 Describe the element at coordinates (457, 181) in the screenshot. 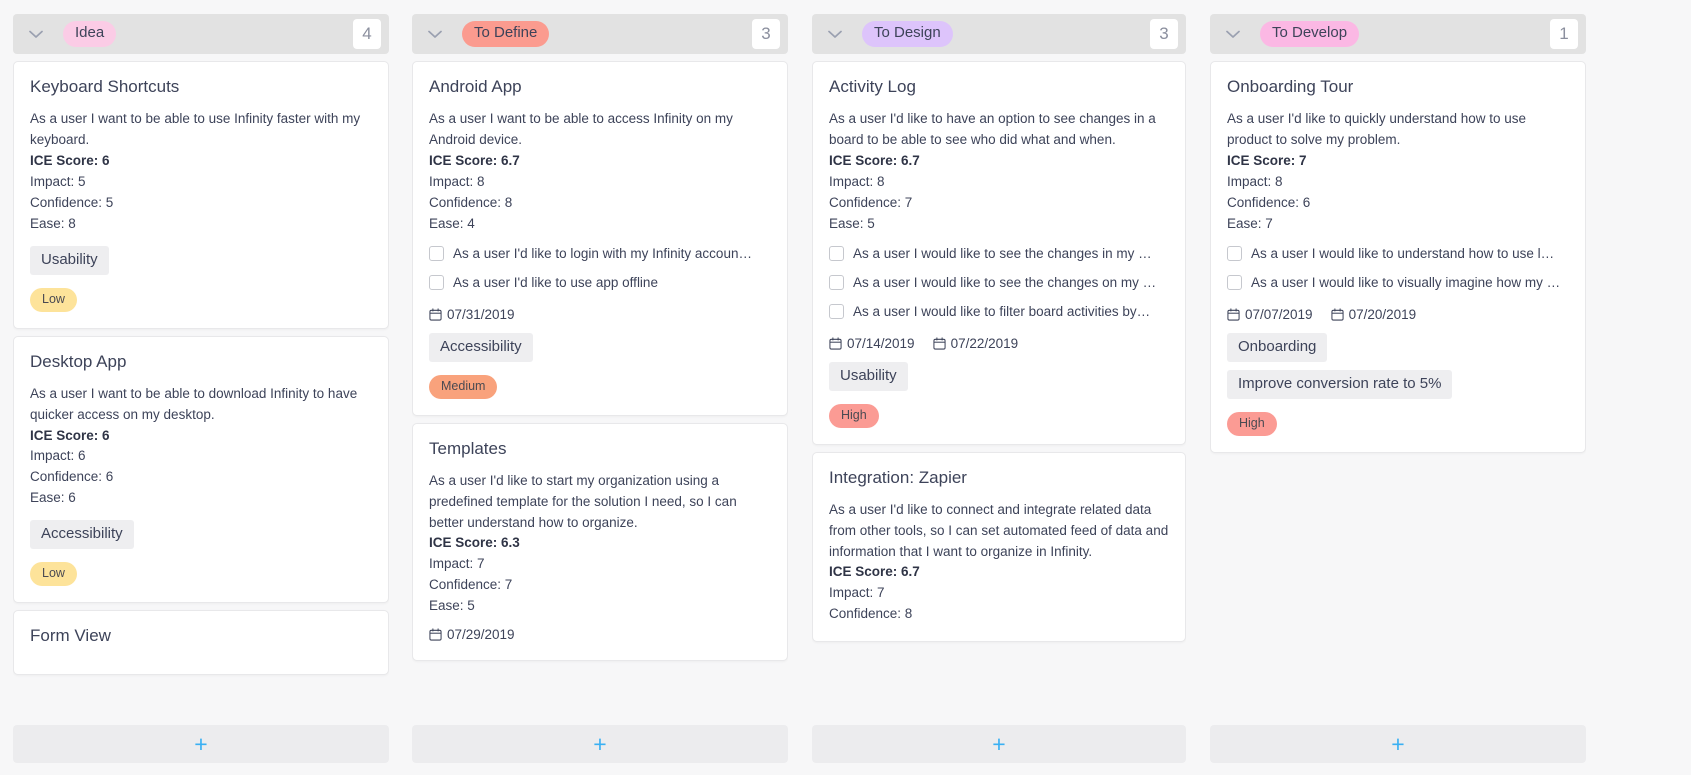

I see `card-impact: Impact: 8` at that location.